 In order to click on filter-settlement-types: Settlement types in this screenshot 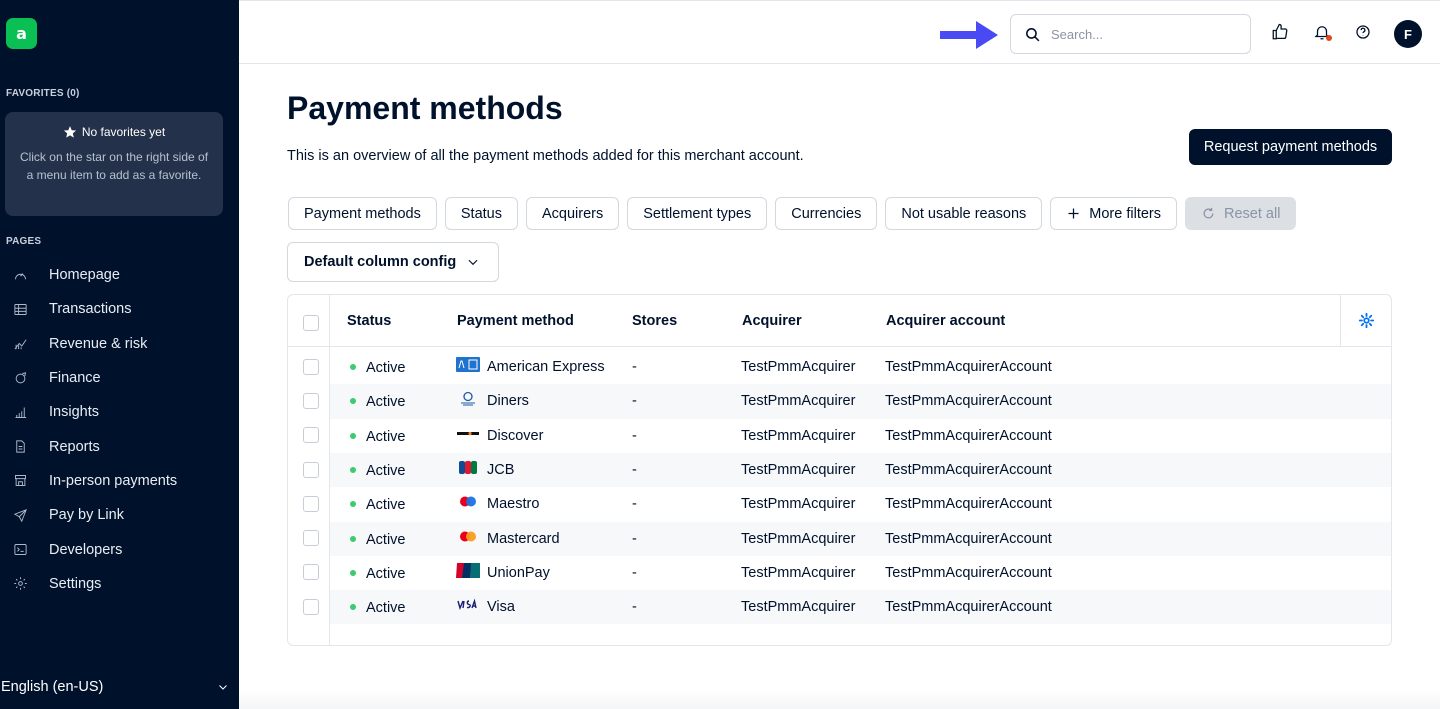, I will do `click(697, 213)`.